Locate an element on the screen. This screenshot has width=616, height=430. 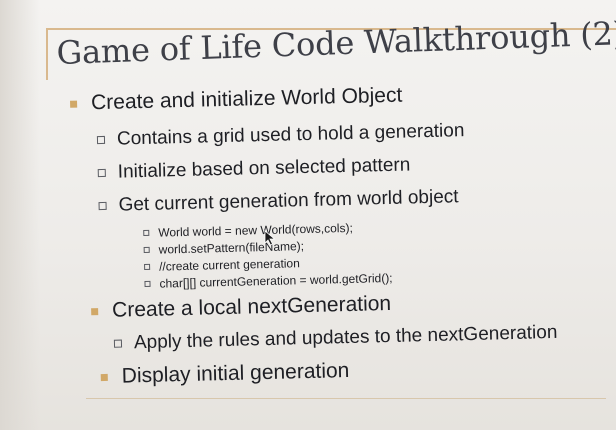
code-text: //create current generation is located at coordinates (229, 265).